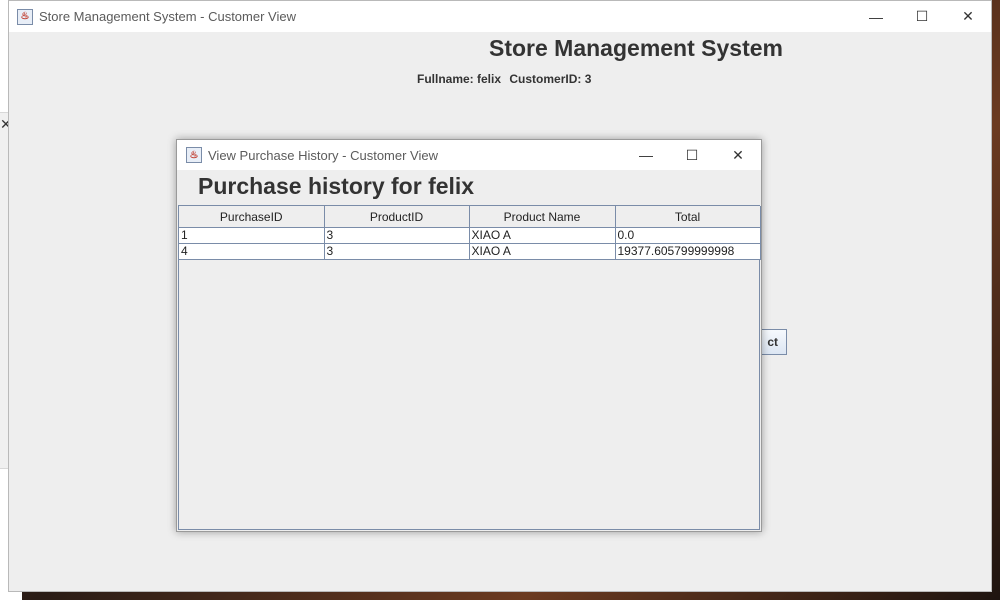 This screenshot has width=1000, height=600. What do you see at coordinates (636, 48) in the screenshot?
I see `page-title: Store Management System` at bounding box center [636, 48].